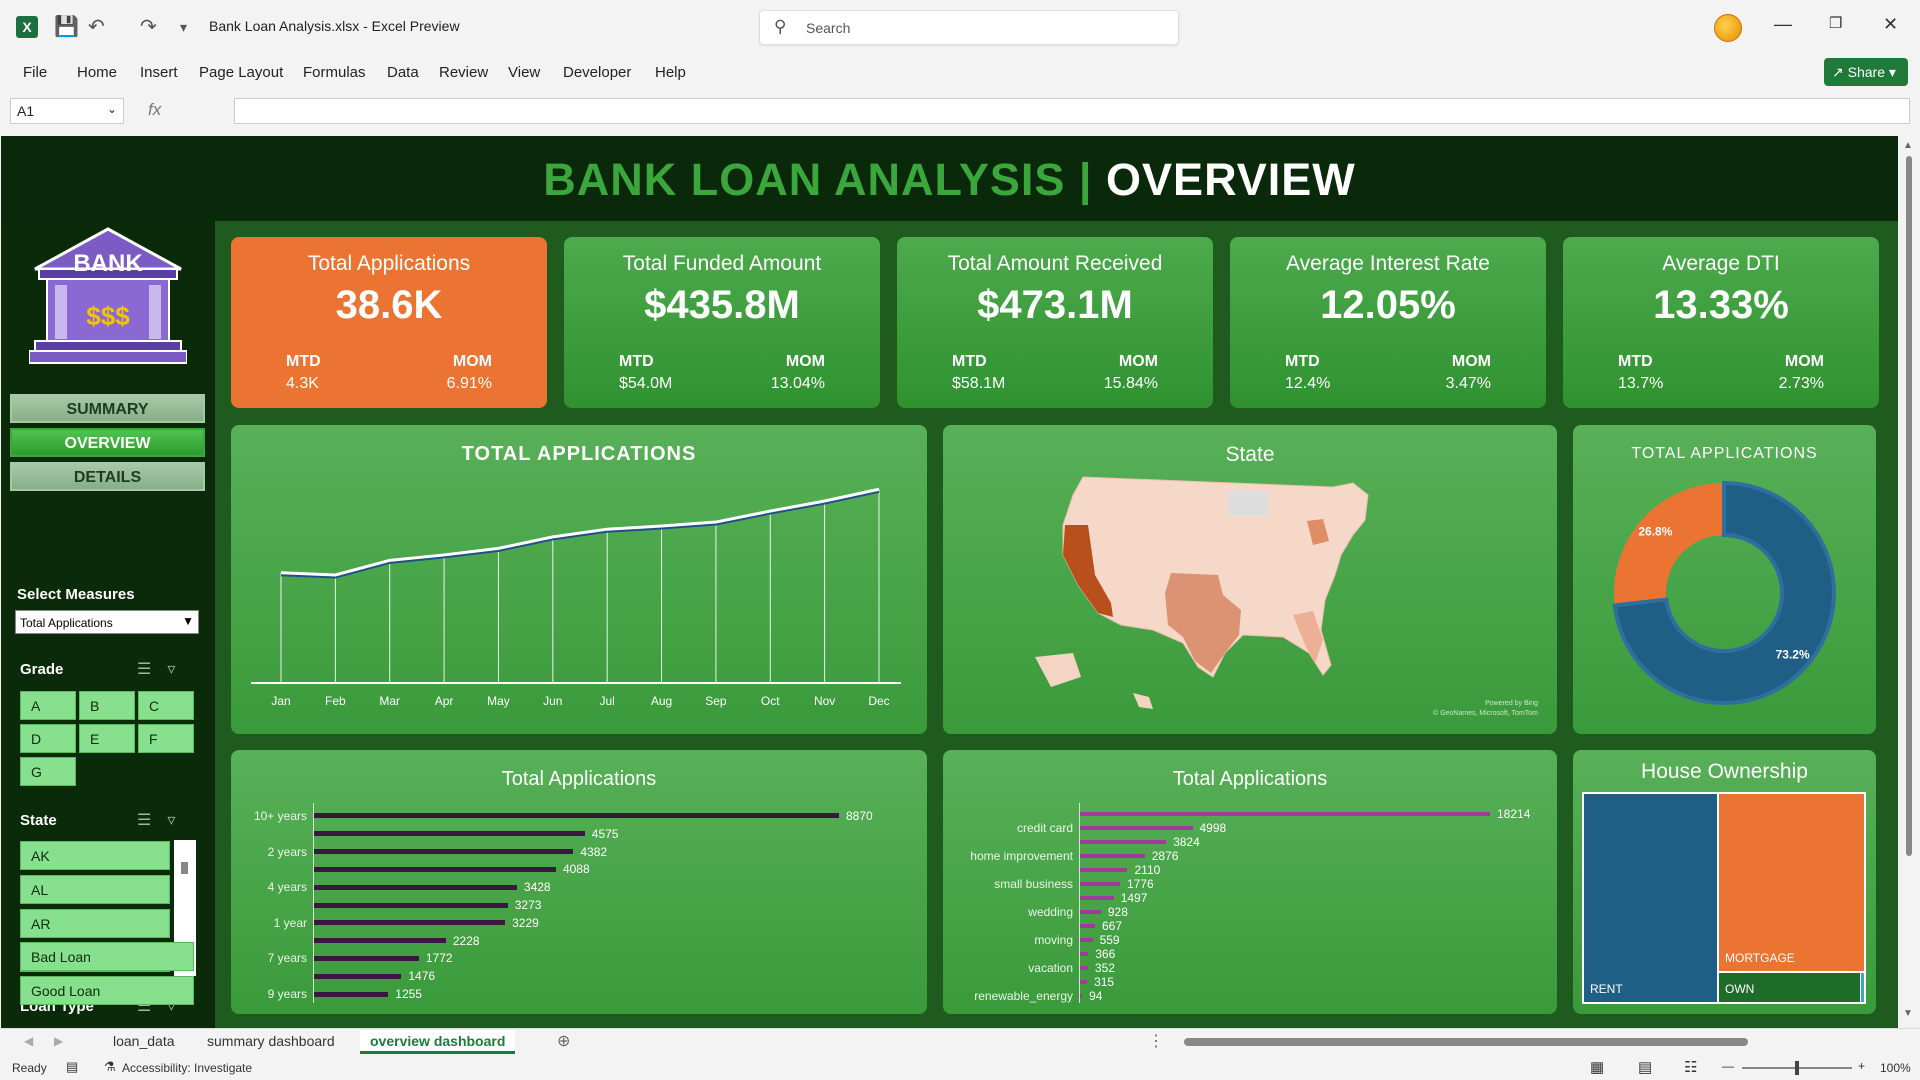  What do you see at coordinates (95, 923) in the screenshot?
I see `state-chip-ar: AR` at bounding box center [95, 923].